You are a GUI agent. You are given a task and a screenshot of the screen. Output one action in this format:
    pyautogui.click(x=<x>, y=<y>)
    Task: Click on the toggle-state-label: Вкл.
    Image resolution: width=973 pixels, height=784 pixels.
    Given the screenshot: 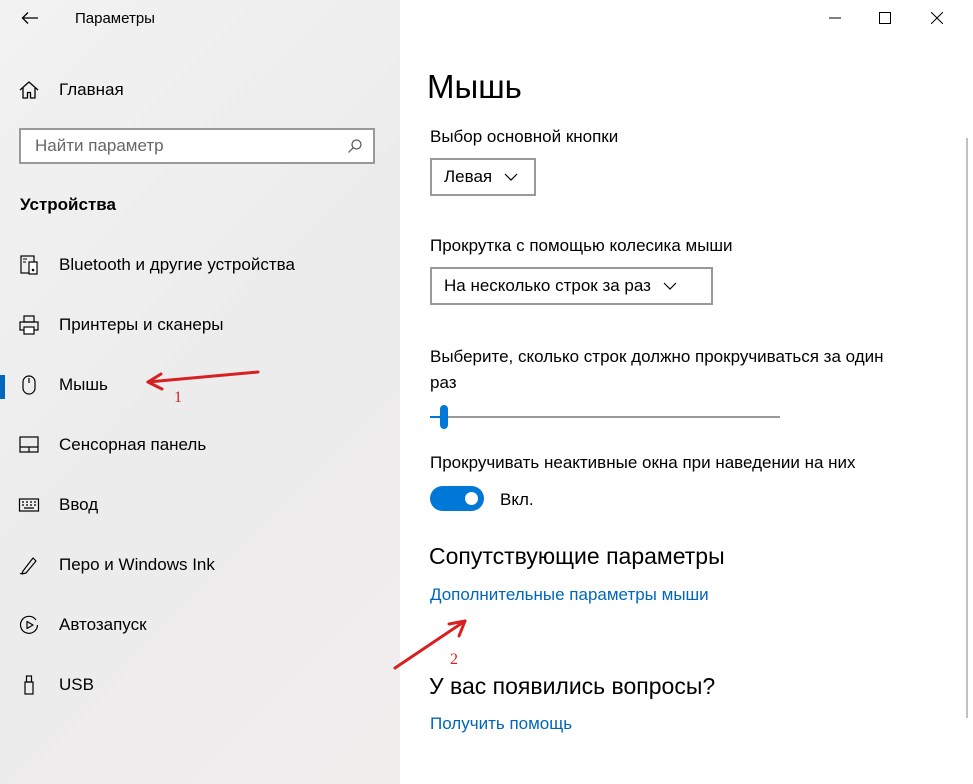 What is the action you would take?
    pyautogui.click(x=517, y=499)
    